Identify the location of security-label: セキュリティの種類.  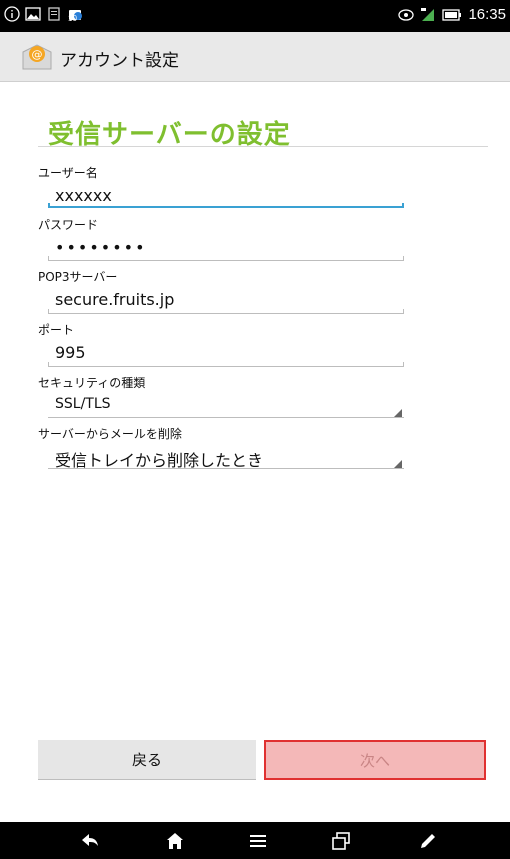
(92, 383).